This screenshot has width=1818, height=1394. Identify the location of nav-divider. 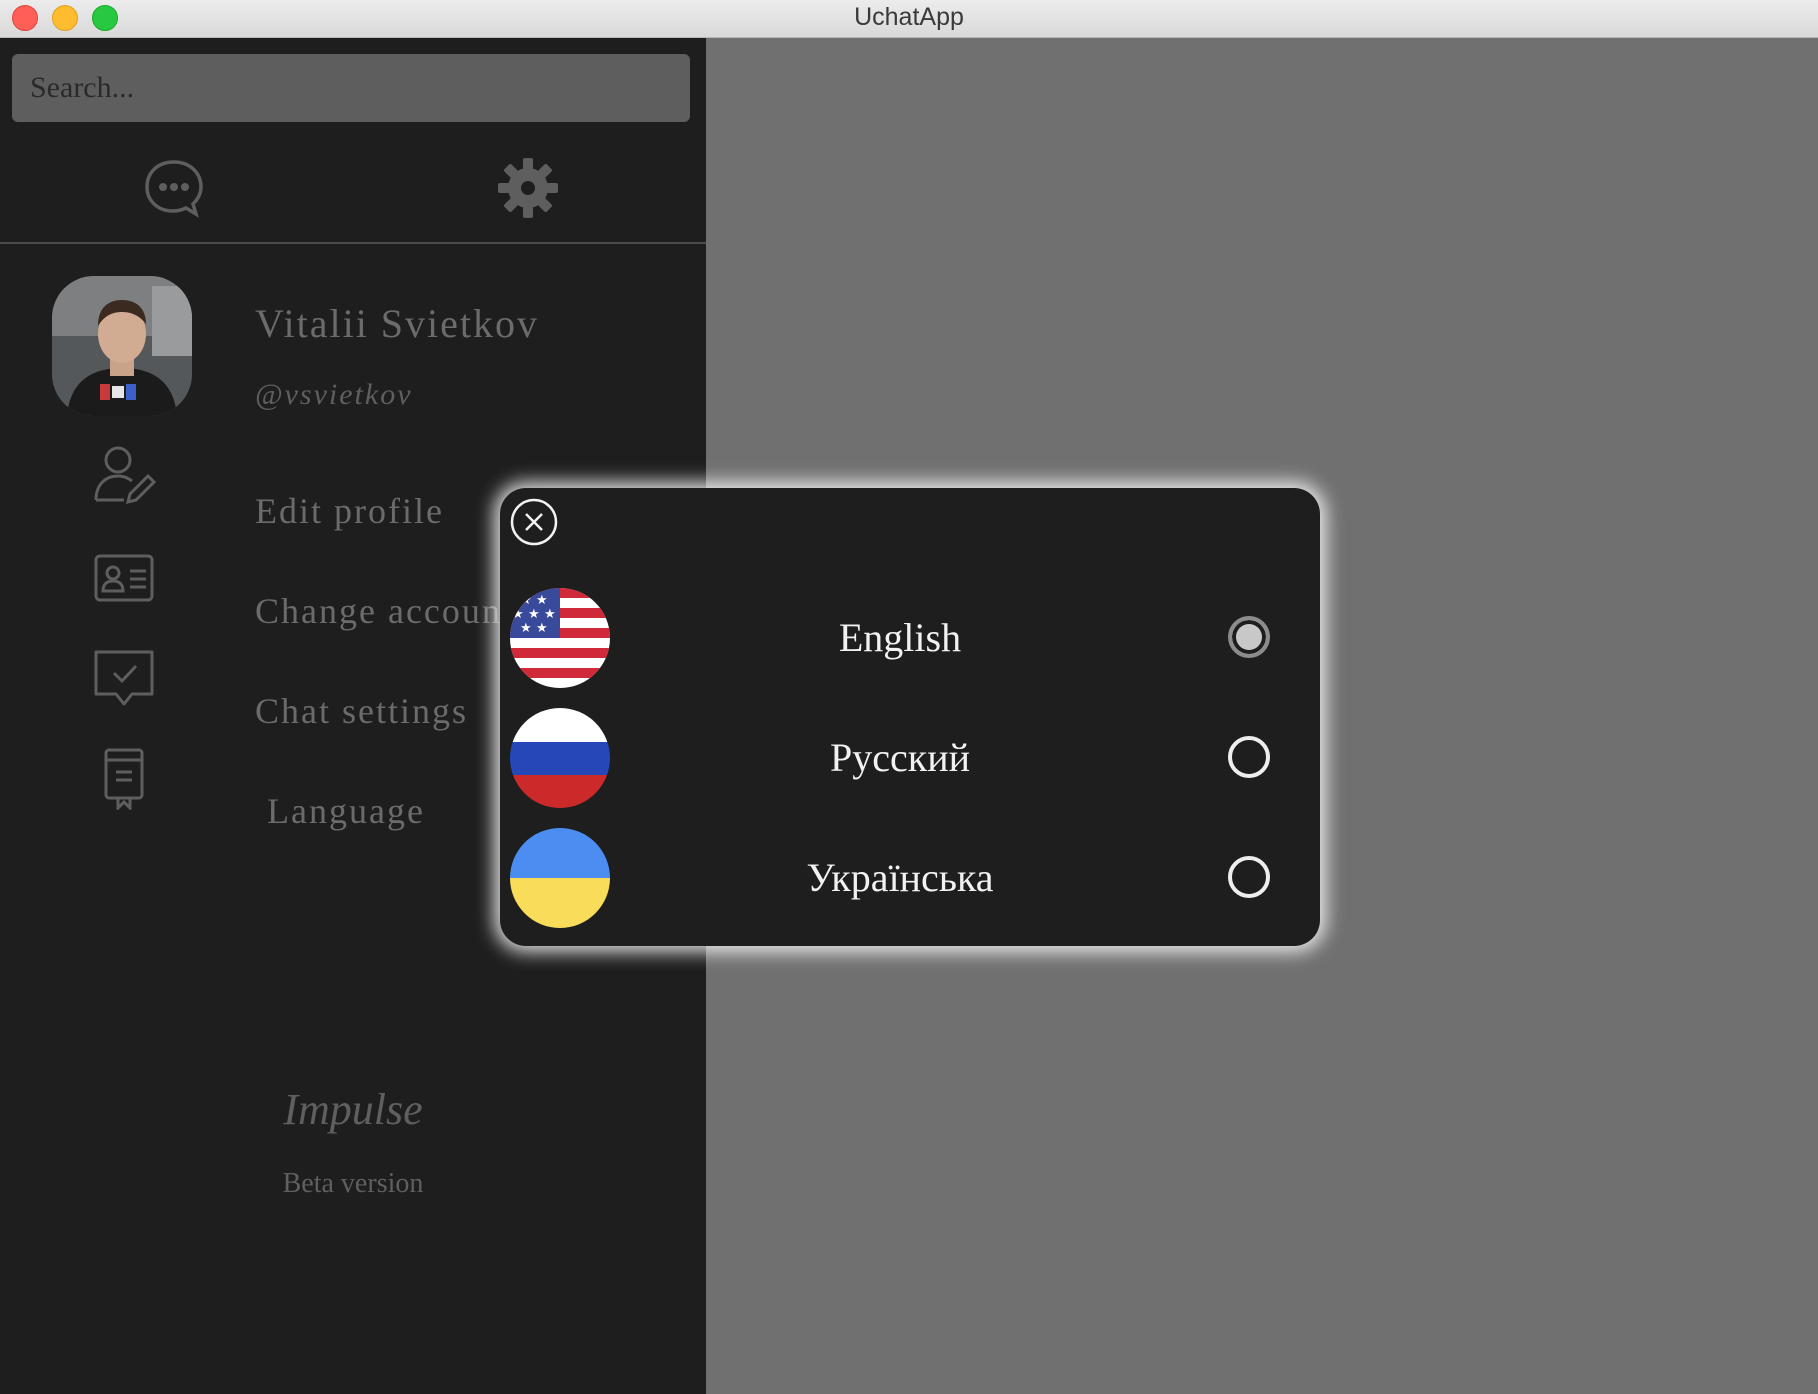
(353, 243).